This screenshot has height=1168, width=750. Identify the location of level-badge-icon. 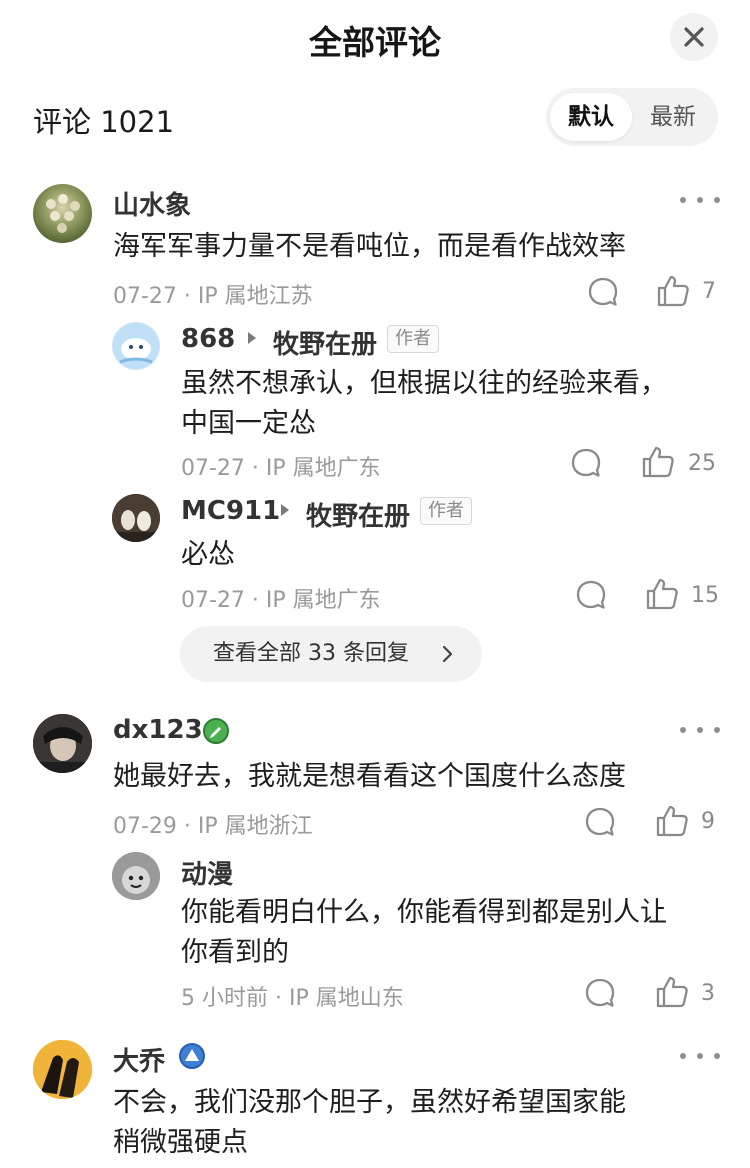
(192, 1056).